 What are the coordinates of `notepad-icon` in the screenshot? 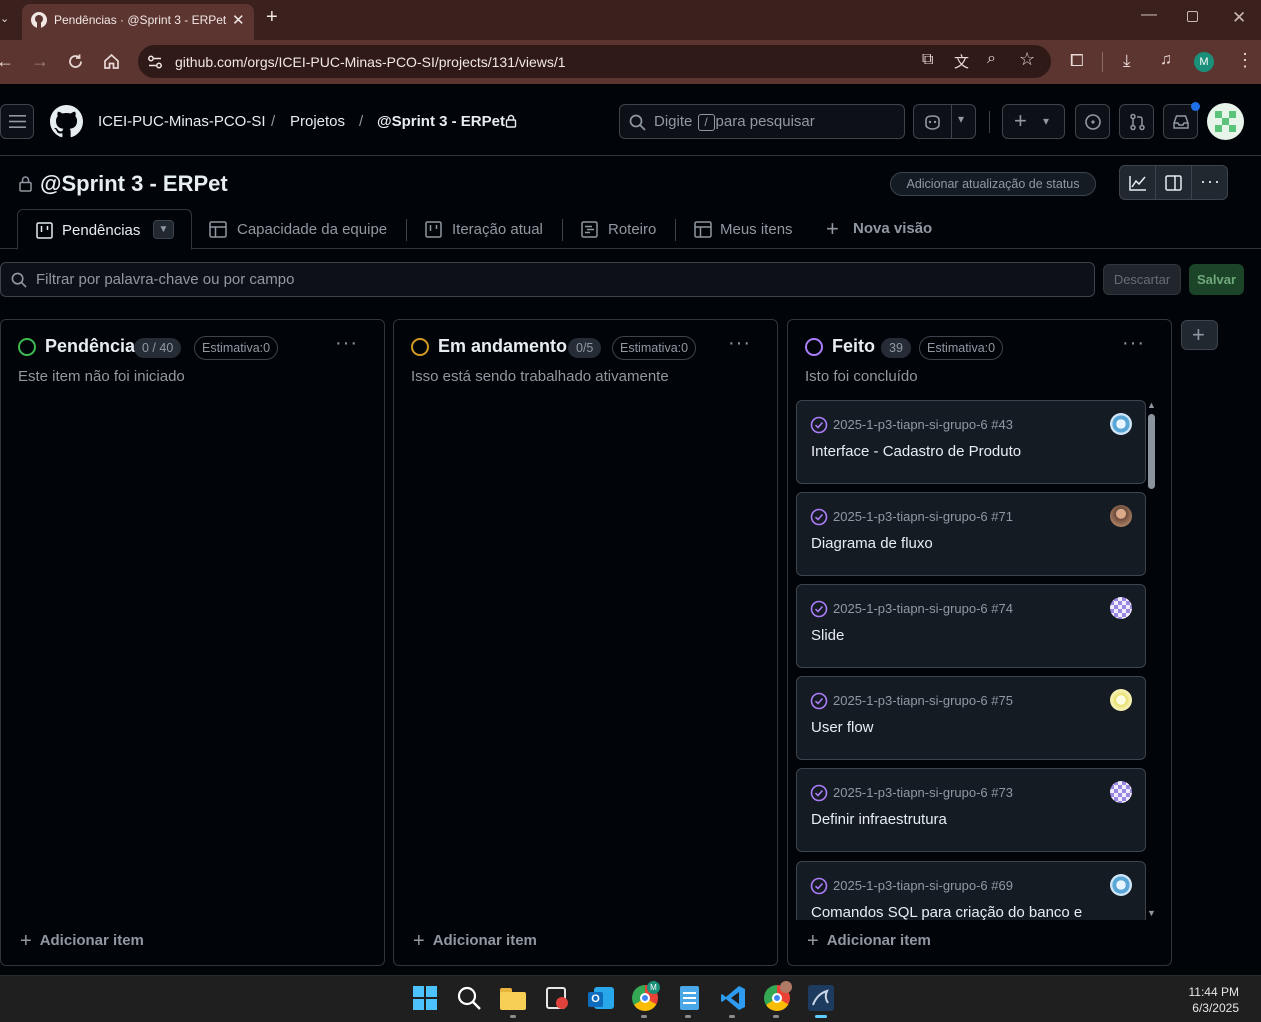 It's located at (689, 998).